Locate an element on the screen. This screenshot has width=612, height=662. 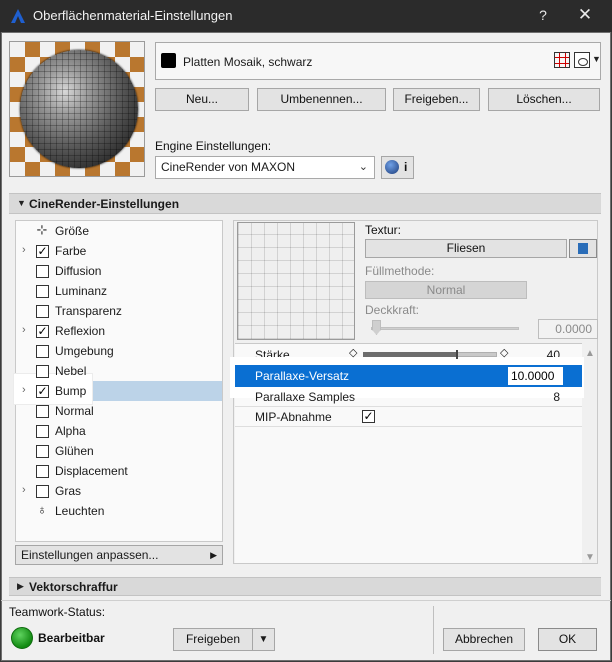
channel-item: Umgebung is located at coordinates (119, 351).